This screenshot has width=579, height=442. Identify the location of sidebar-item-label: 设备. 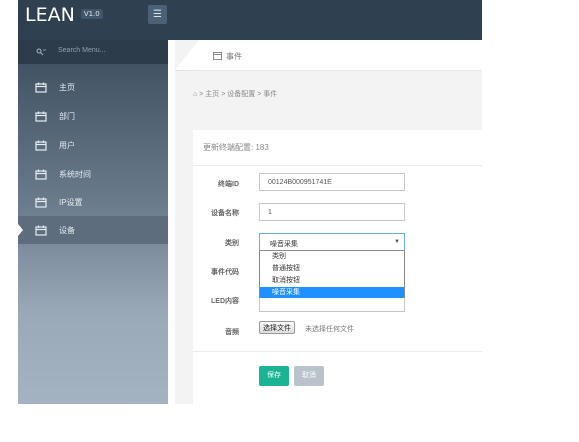
(67, 230).